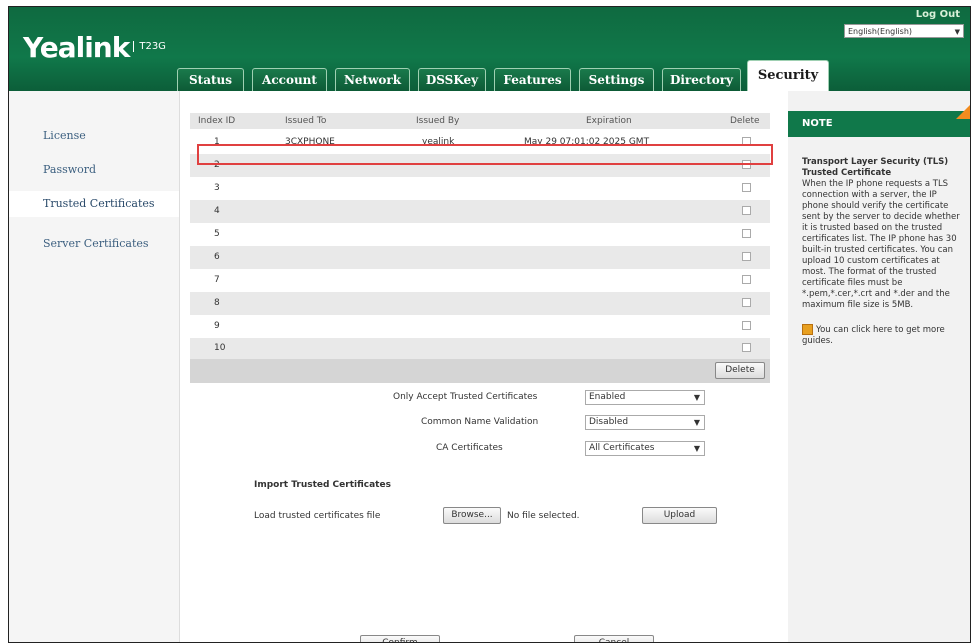  Describe the element at coordinates (480, 348) in the screenshot. I see `table-row: 10` at that location.